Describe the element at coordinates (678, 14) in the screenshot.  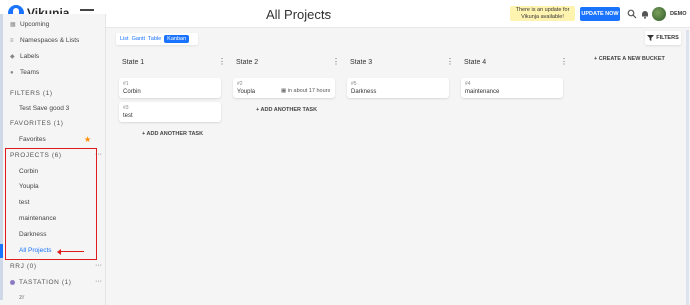
I see `username: DEMO` at that location.